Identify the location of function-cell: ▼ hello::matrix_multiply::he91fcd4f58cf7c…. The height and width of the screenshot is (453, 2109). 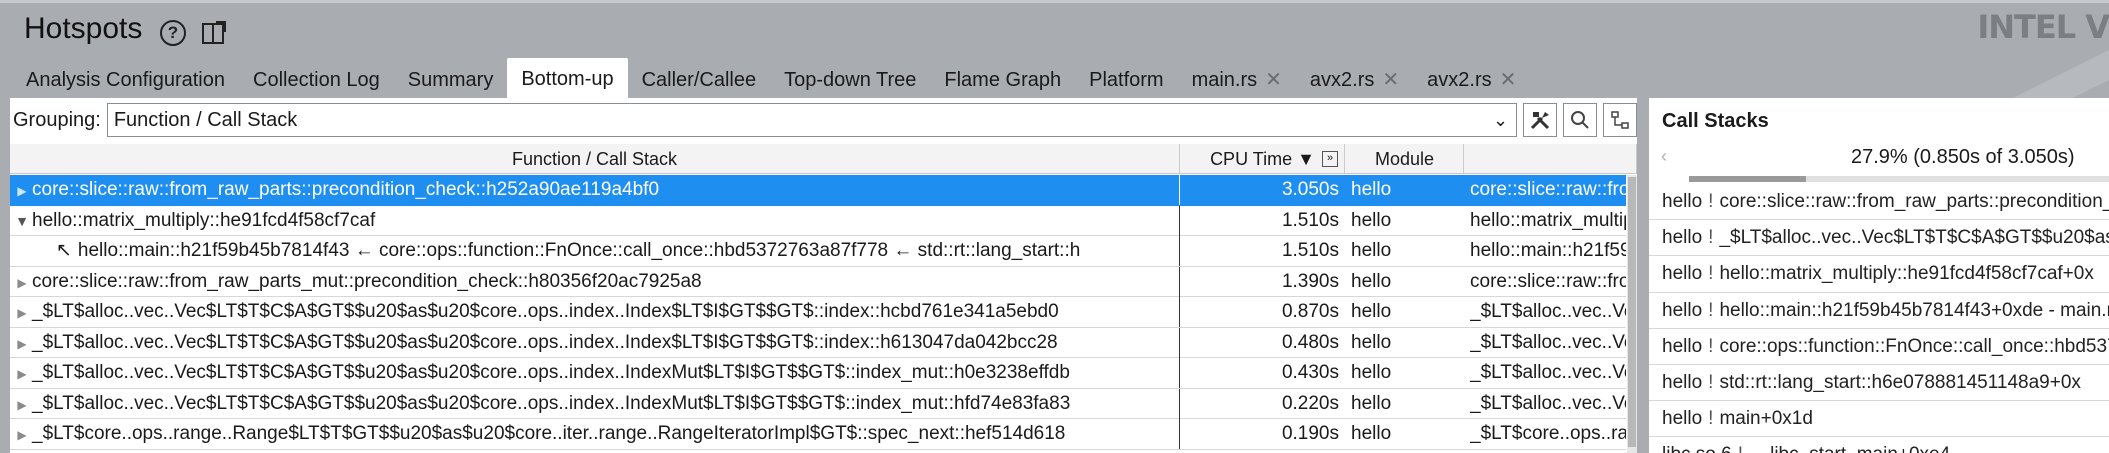
(595, 220).